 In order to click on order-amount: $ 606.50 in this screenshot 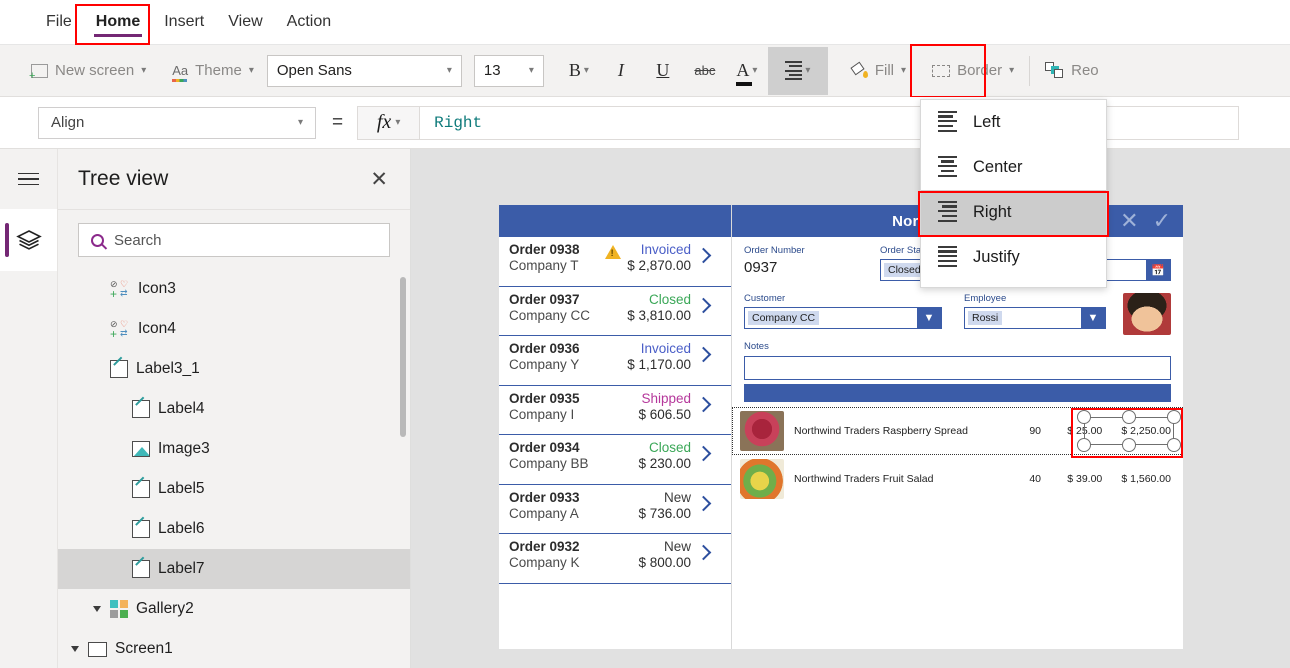, I will do `click(664, 414)`.